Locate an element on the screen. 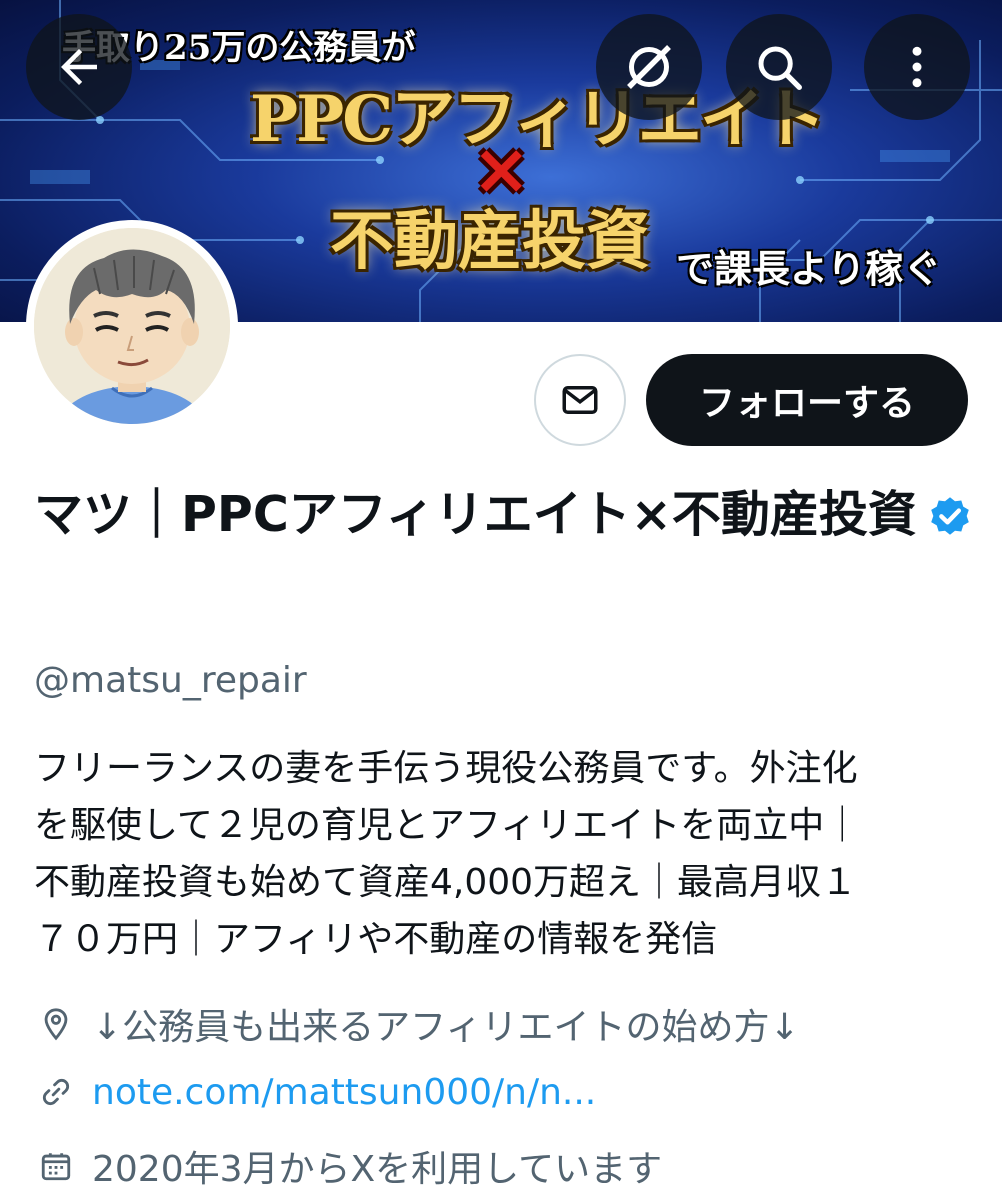  avatar-illustration is located at coordinates (132, 326).